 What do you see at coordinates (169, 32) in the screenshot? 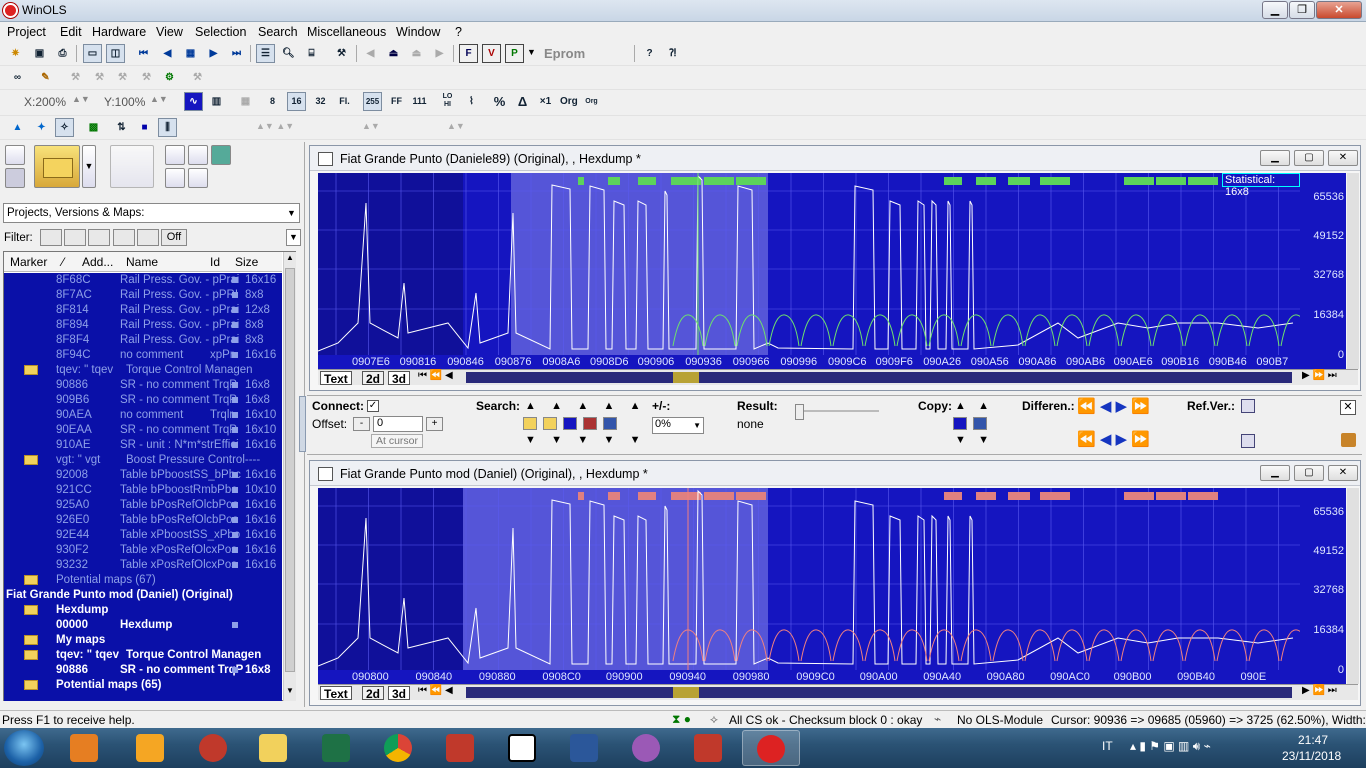
I see `menu-view: View` at bounding box center [169, 32].